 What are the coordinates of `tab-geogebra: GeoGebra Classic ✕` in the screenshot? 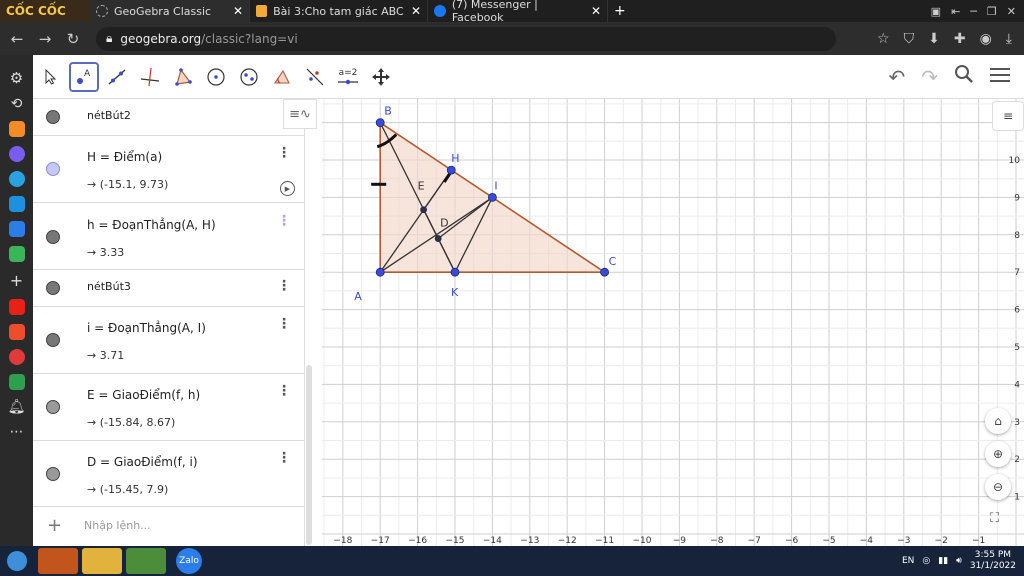 It's located at (170, 11).